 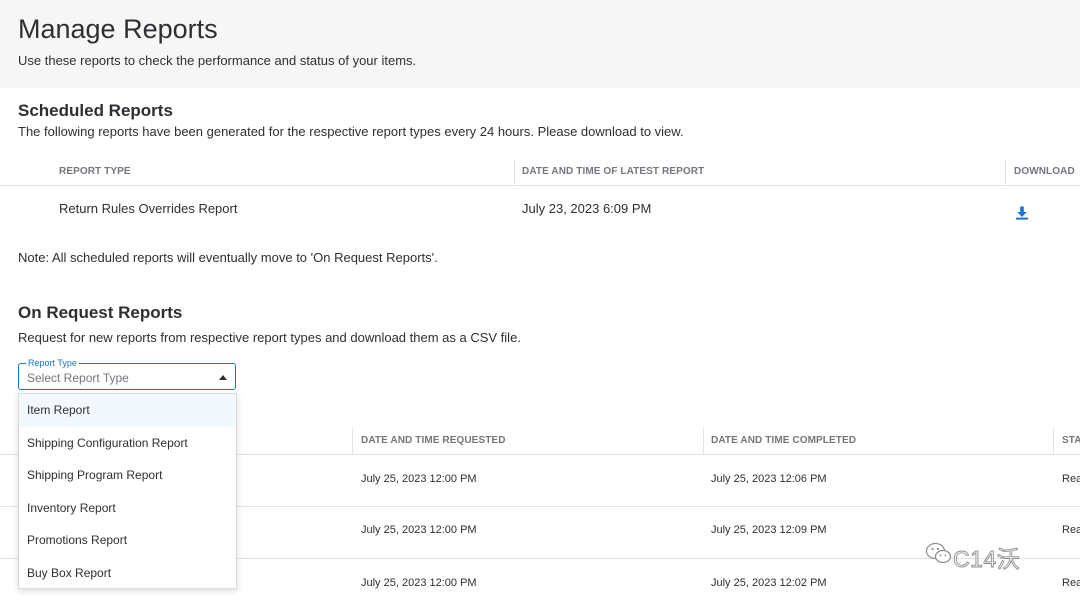 What do you see at coordinates (1071, 440) in the screenshot?
I see `column-header-status: STAT` at bounding box center [1071, 440].